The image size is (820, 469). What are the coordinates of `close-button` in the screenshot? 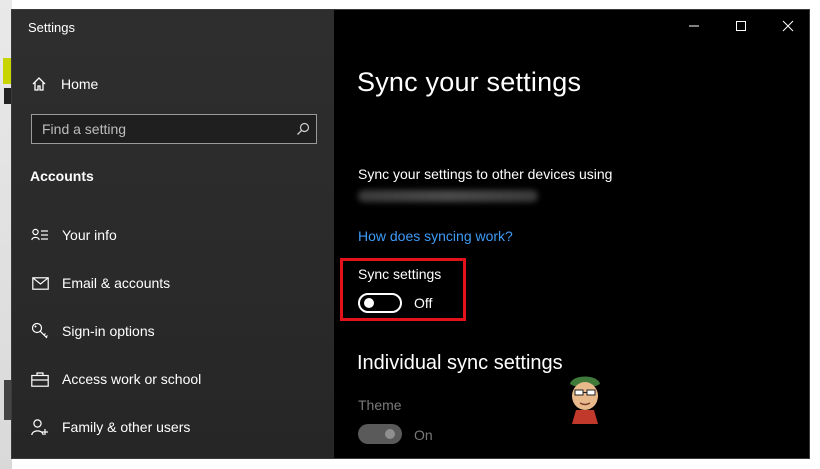 It's located at (787, 26).